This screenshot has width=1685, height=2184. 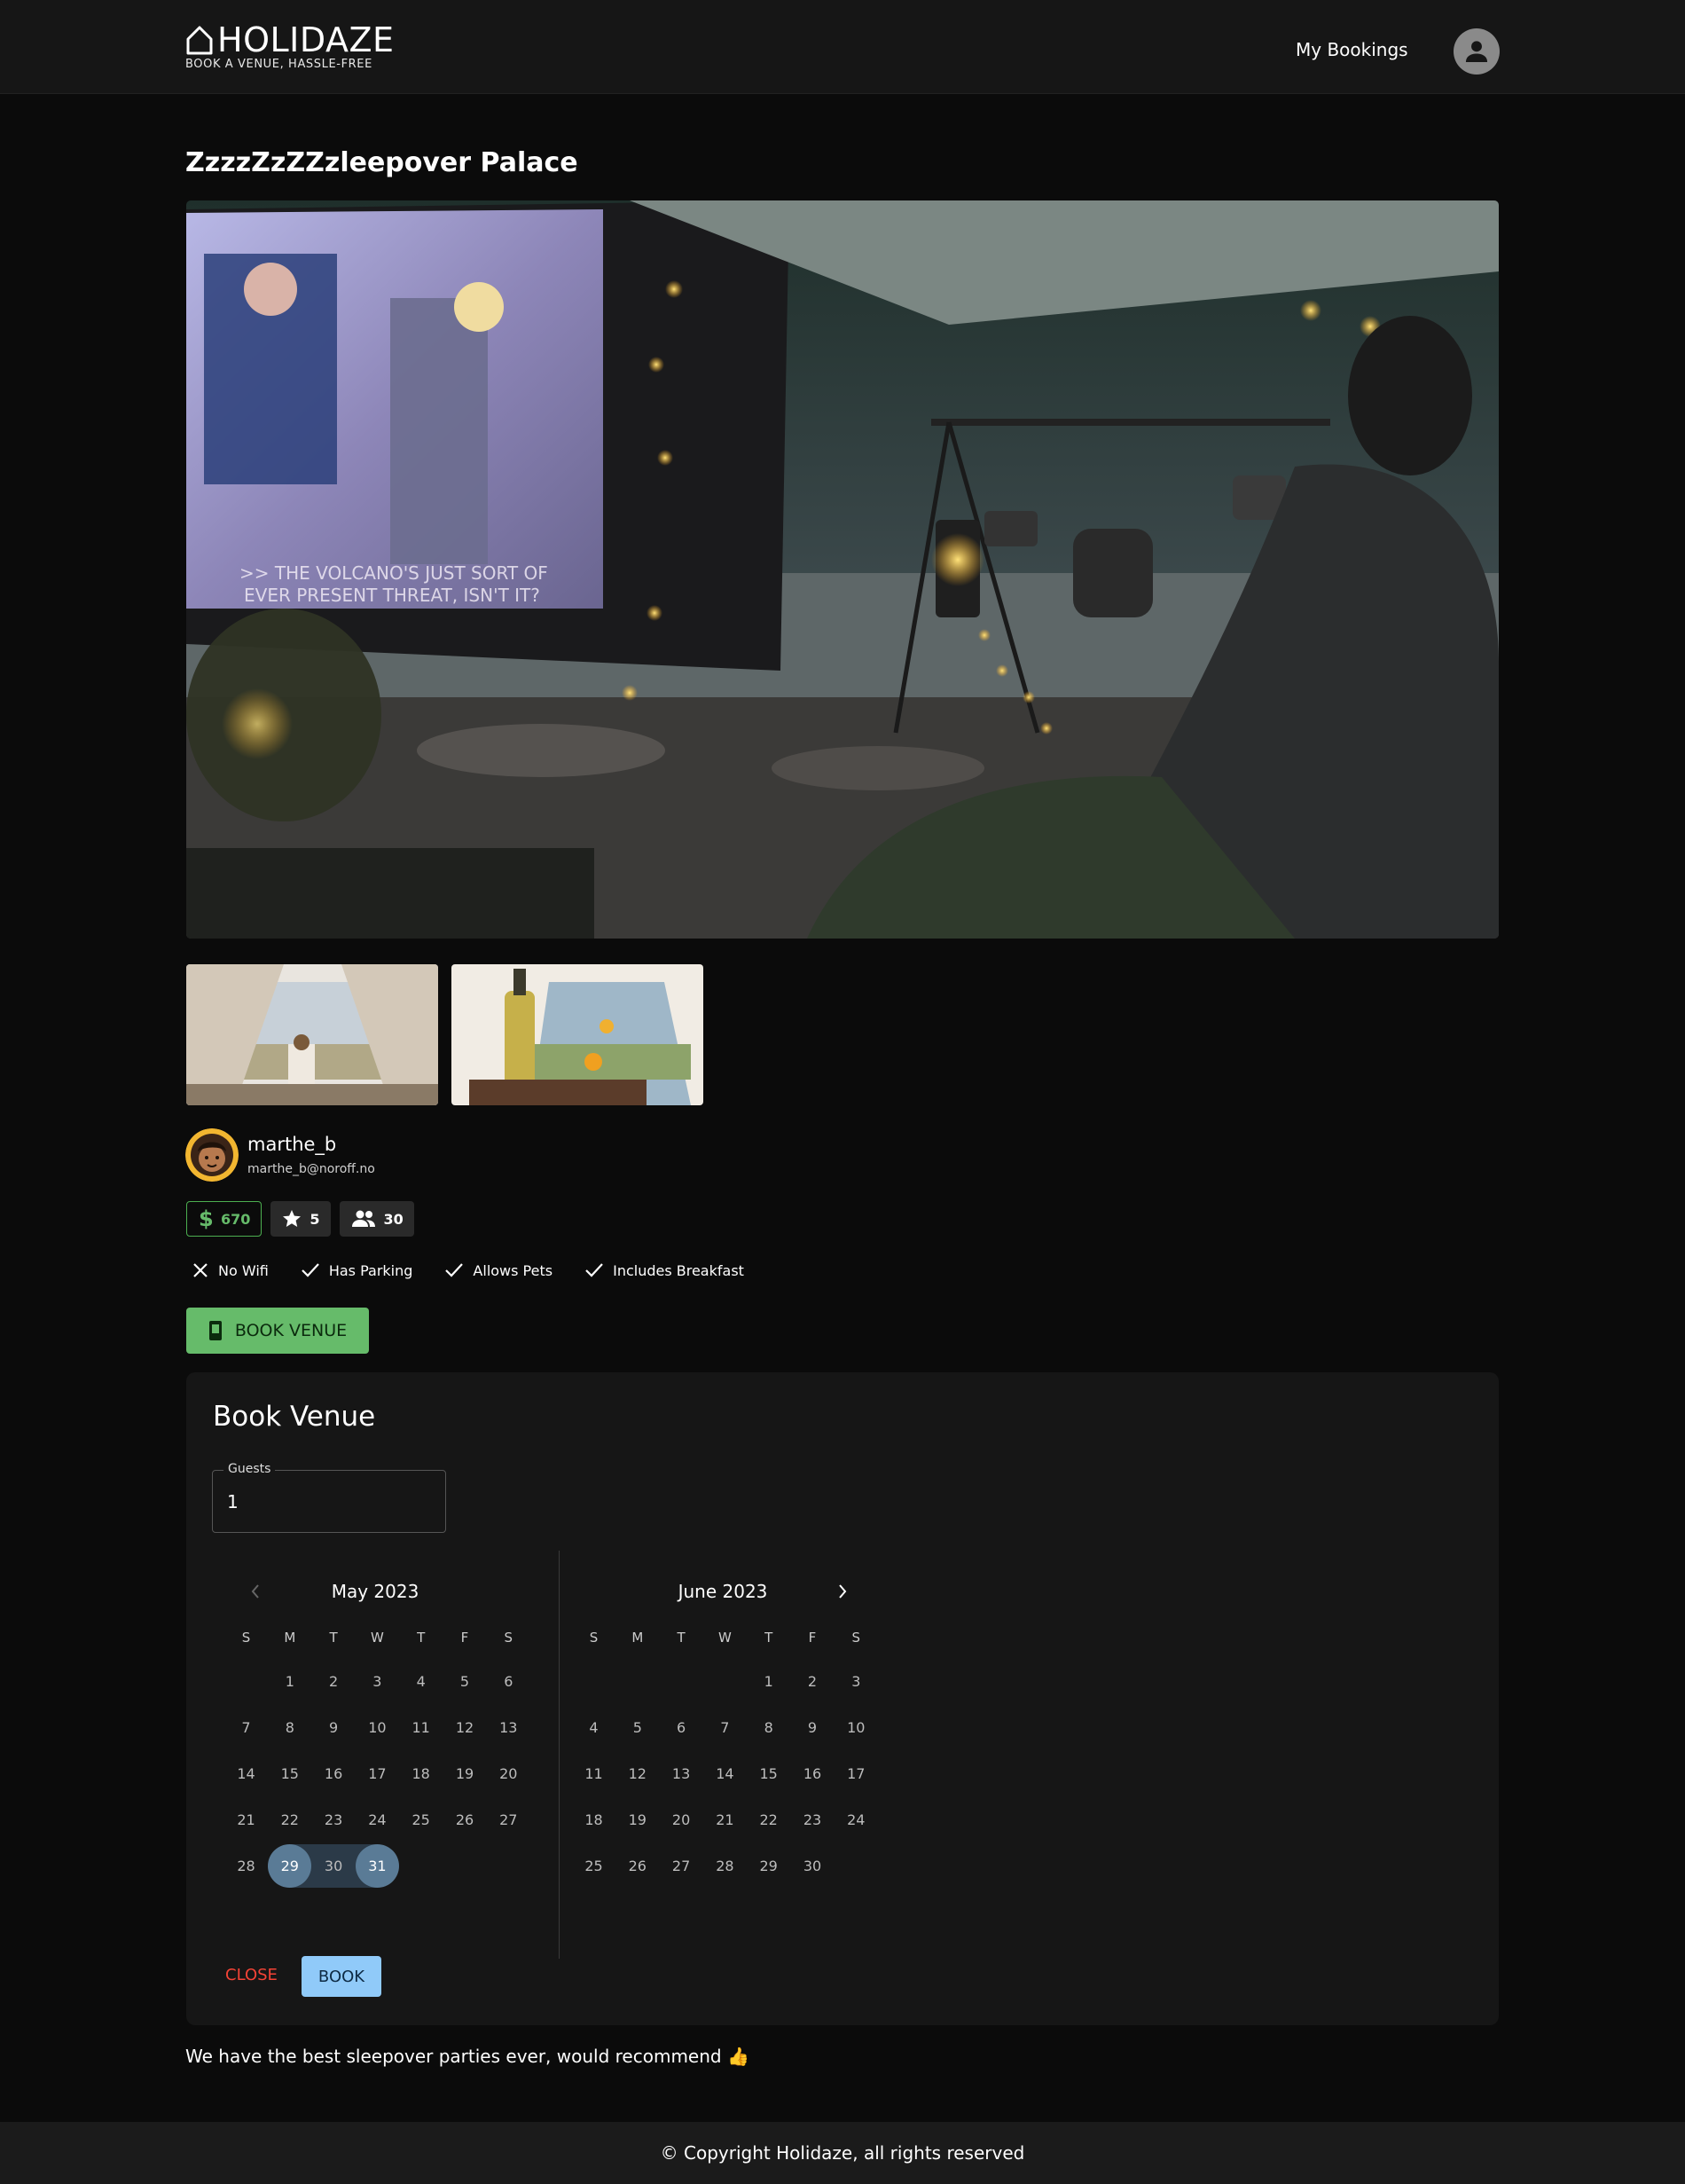 I want to click on weekday-label: W, so click(x=724, y=1638).